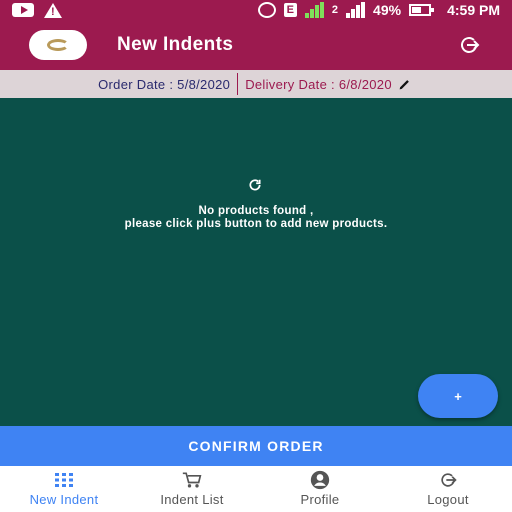 The height and width of the screenshot is (512, 512). I want to click on logout-button, so click(469, 45).